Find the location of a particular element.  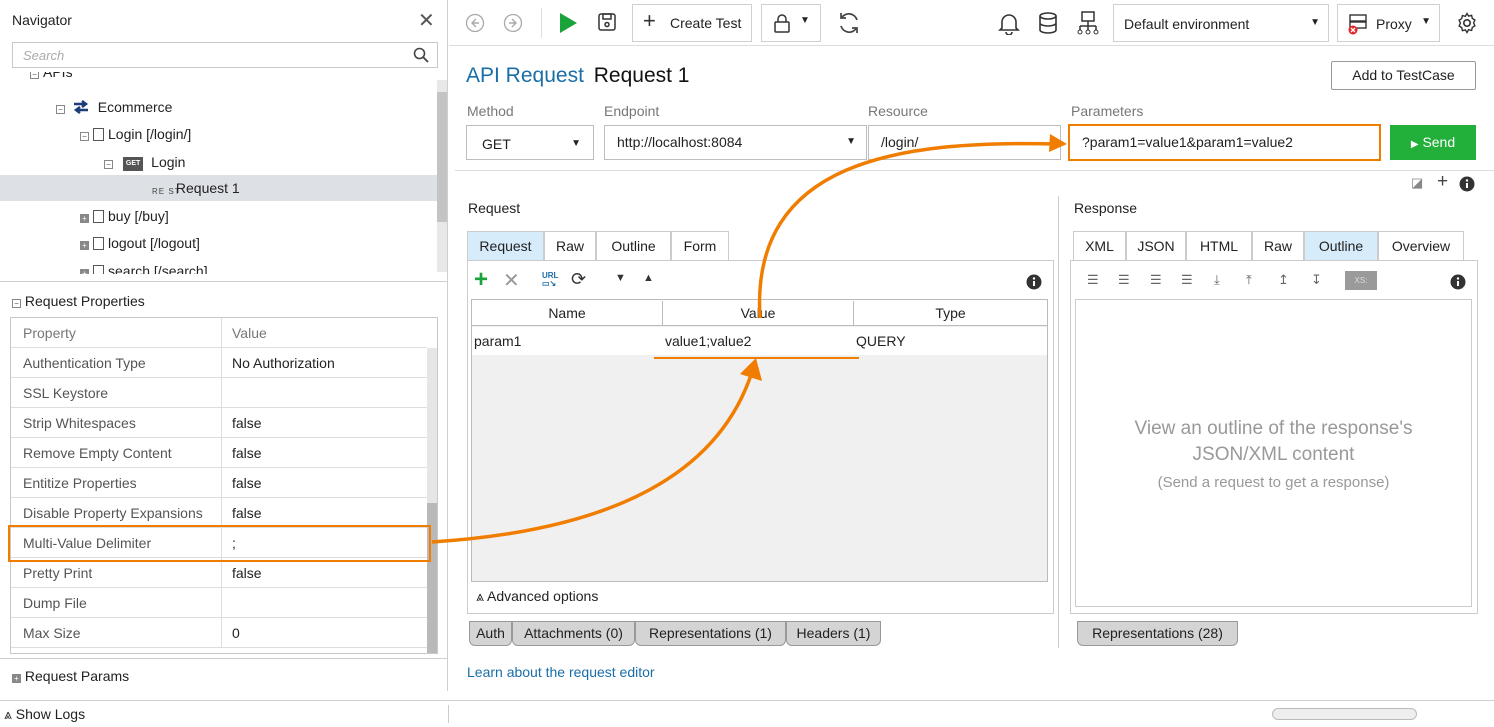

send-button: ▶ Send is located at coordinates (1433, 142).